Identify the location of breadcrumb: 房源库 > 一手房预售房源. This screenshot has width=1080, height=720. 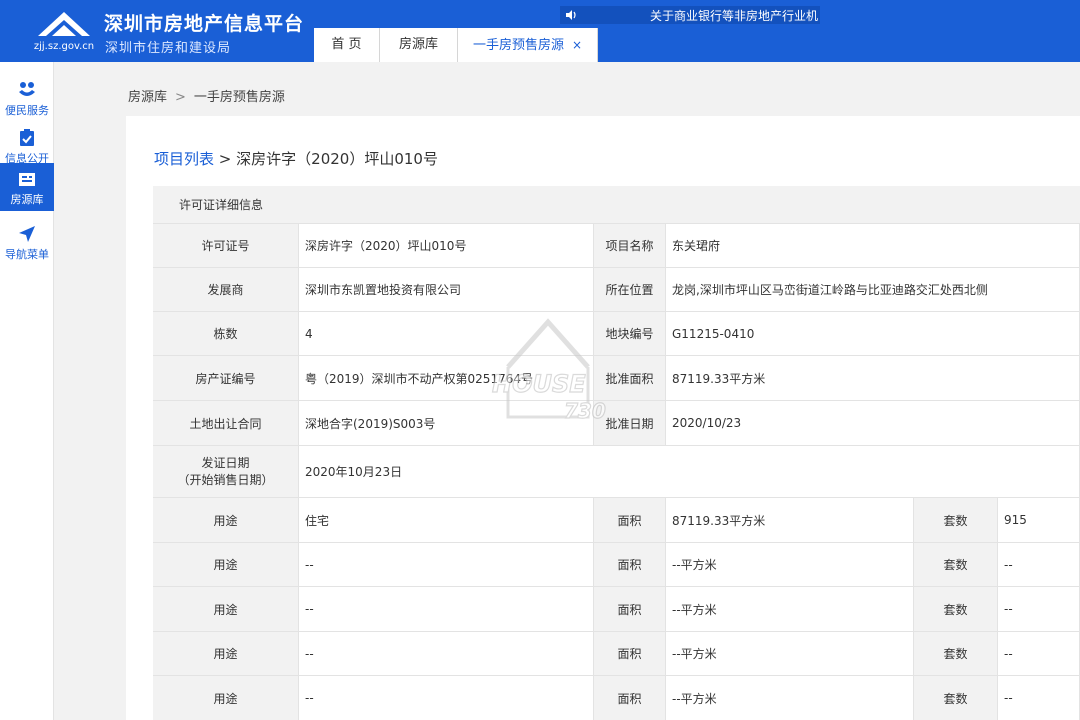
(206, 95).